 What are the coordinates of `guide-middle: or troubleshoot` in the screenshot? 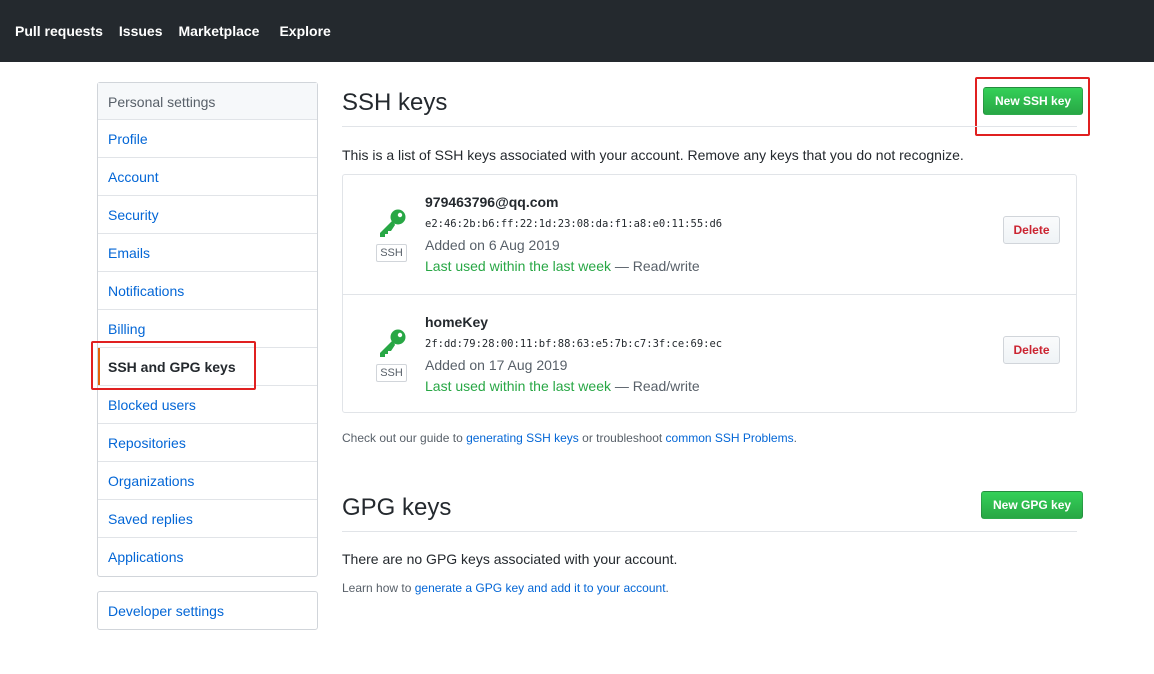 It's located at (622, 438).